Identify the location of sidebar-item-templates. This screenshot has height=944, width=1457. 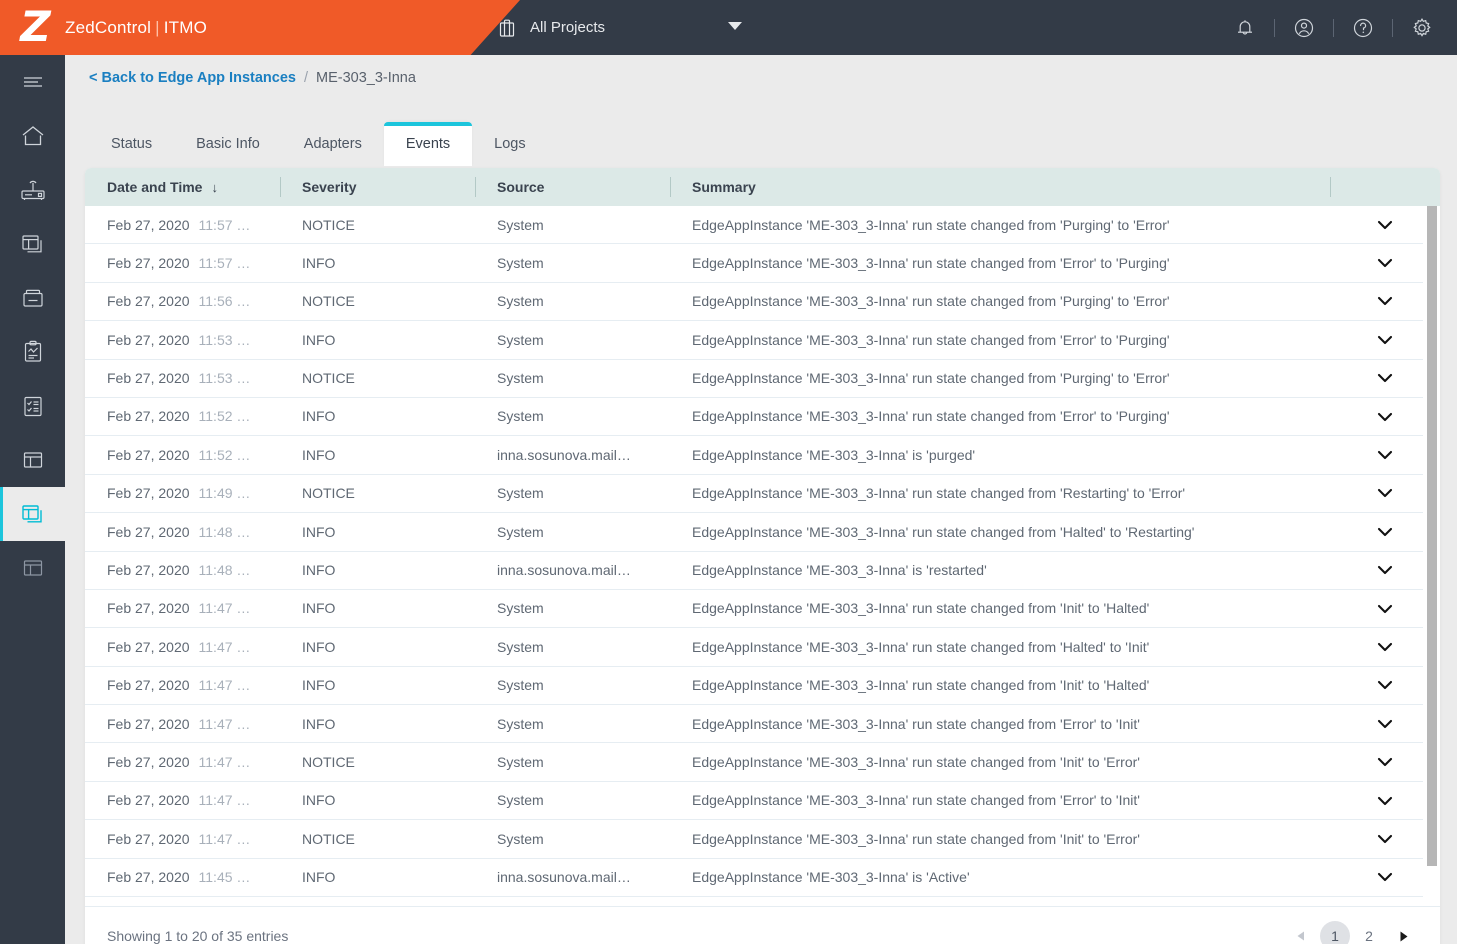
(32, 568).